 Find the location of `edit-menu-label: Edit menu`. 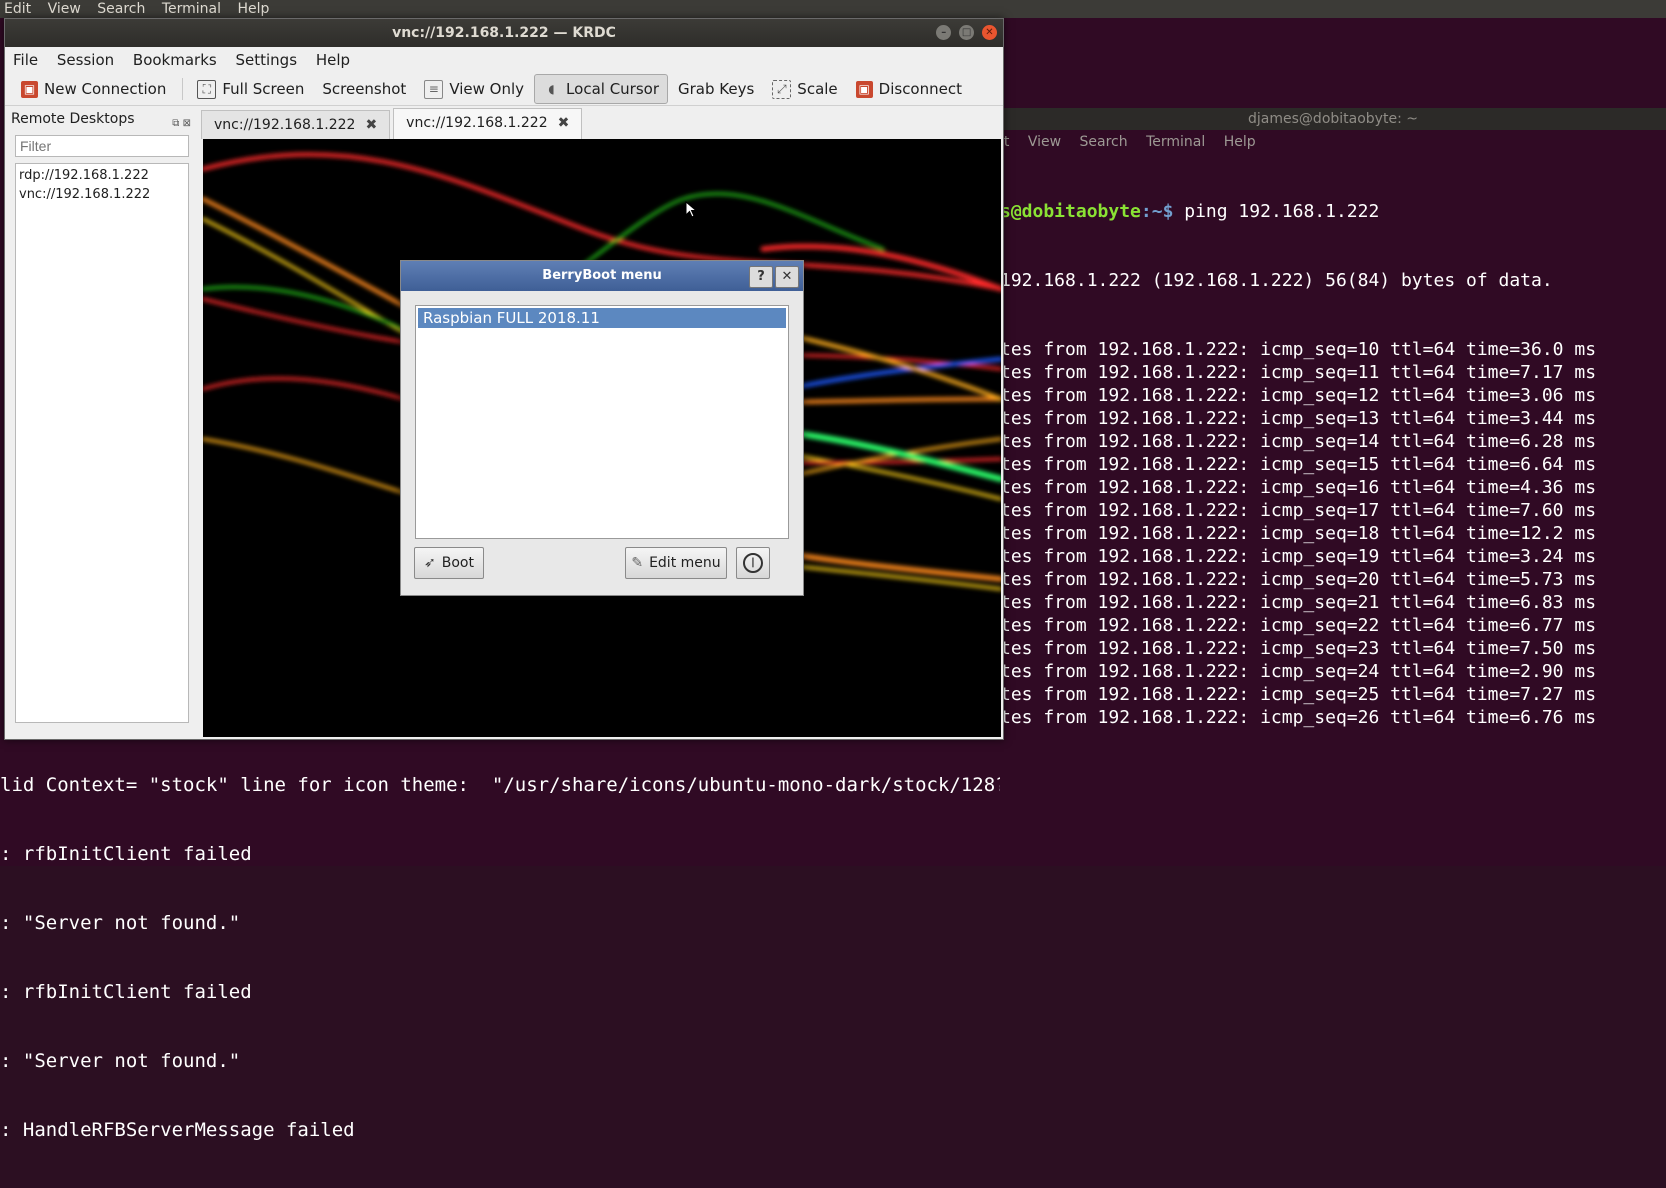

edit-menu-label: Edit menu is located at coordinates (685, 563).